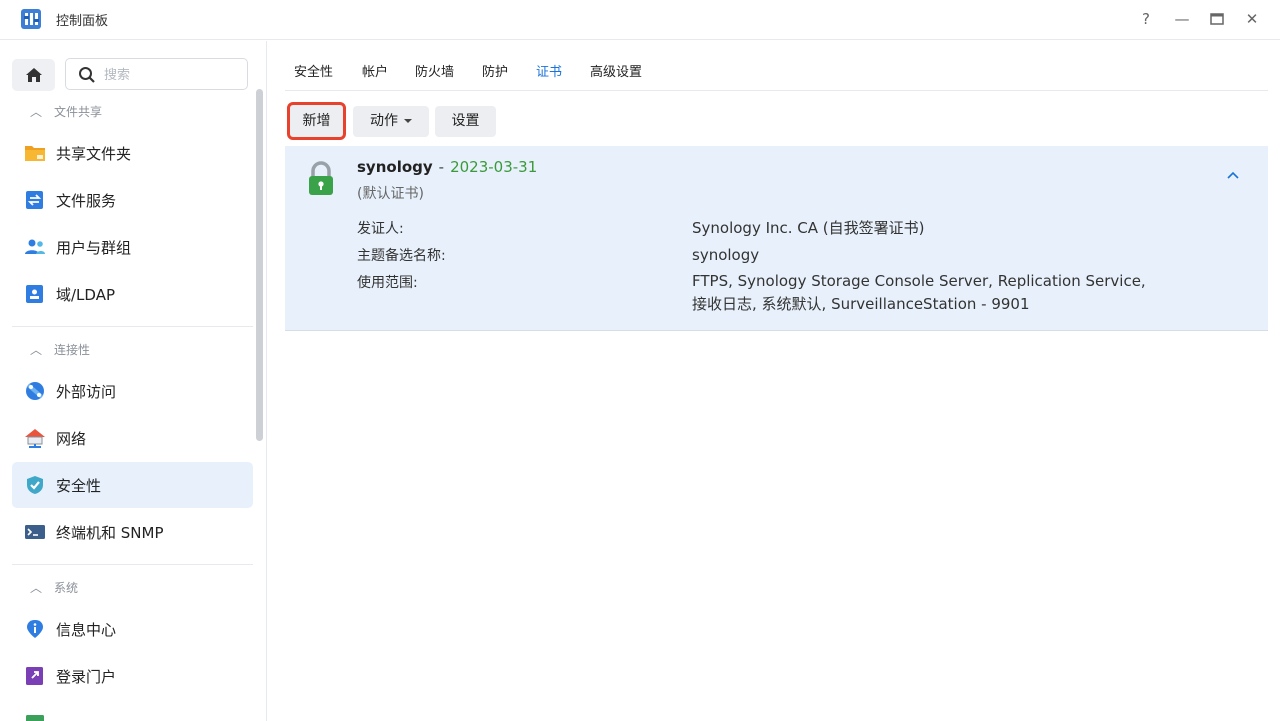 The width and height of the screenshot is (1280, 721). Describe the element at coordinates (87, 75) in the screenshot. I see `search-icon` at that location.